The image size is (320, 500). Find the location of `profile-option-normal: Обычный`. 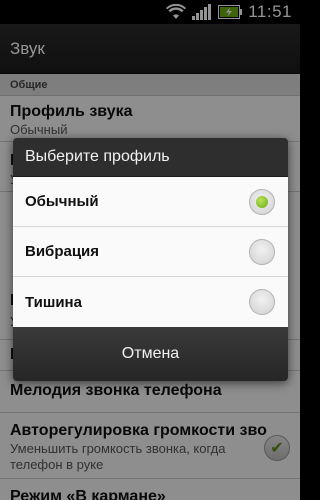

profile-option-normal: Обычный is located at coordinates (150, 202).